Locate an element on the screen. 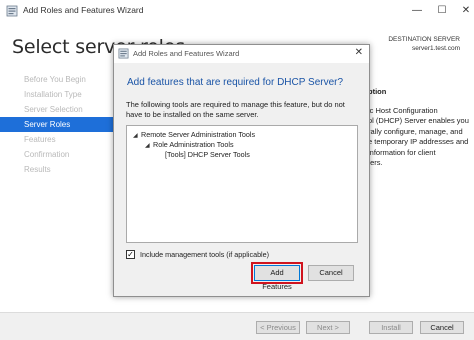 The image size is (474, 340). dialog-close-button: ✕ is located at coordinates (359, 52).